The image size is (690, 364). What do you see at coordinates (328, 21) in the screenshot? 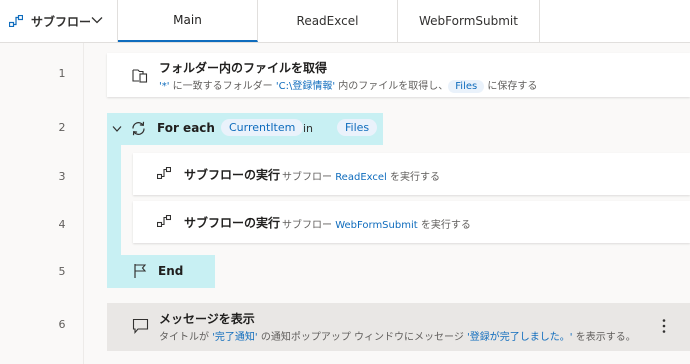
I see `tab-readexcel: ReadExcel` at bounding box center [328, 21].